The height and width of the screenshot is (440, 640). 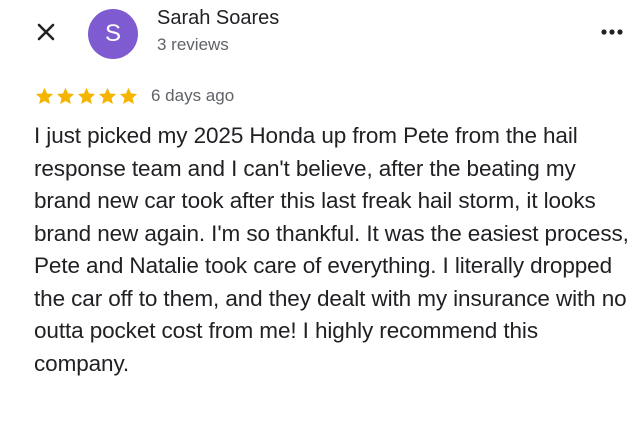 I want to click on more-horizontal-icon, so click(x=612, y=32).